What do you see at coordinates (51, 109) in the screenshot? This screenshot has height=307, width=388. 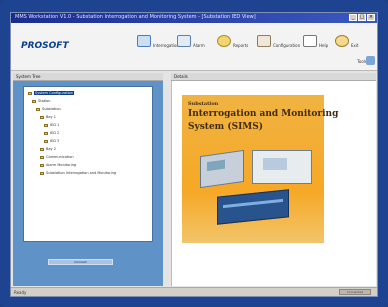 I see `tree-item-label: Substation` at bounding box center [51, 109].